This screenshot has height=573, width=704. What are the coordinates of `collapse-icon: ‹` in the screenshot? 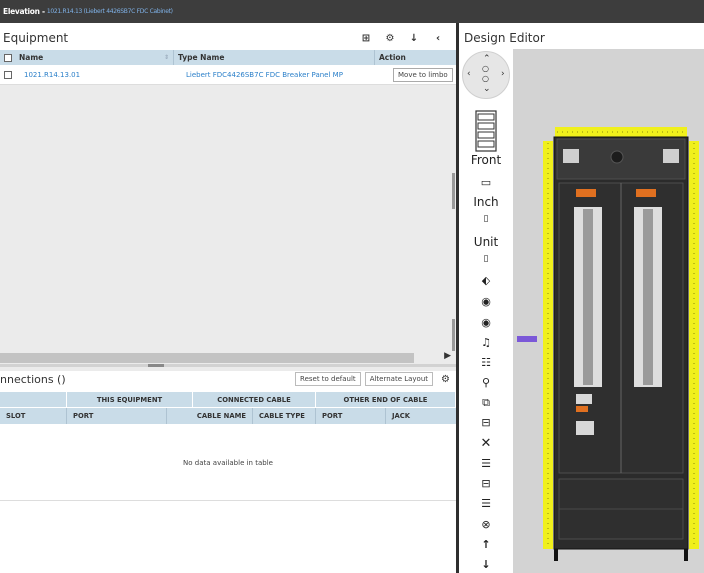 It's located at (438, 38).